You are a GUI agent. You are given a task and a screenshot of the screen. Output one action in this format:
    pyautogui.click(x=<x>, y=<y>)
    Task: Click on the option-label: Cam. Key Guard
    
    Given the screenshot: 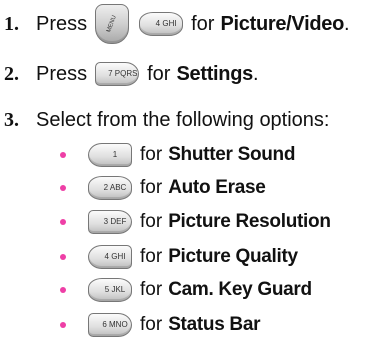 What is the action you would take?
    pyautogui.click(x=240, y=289)
    